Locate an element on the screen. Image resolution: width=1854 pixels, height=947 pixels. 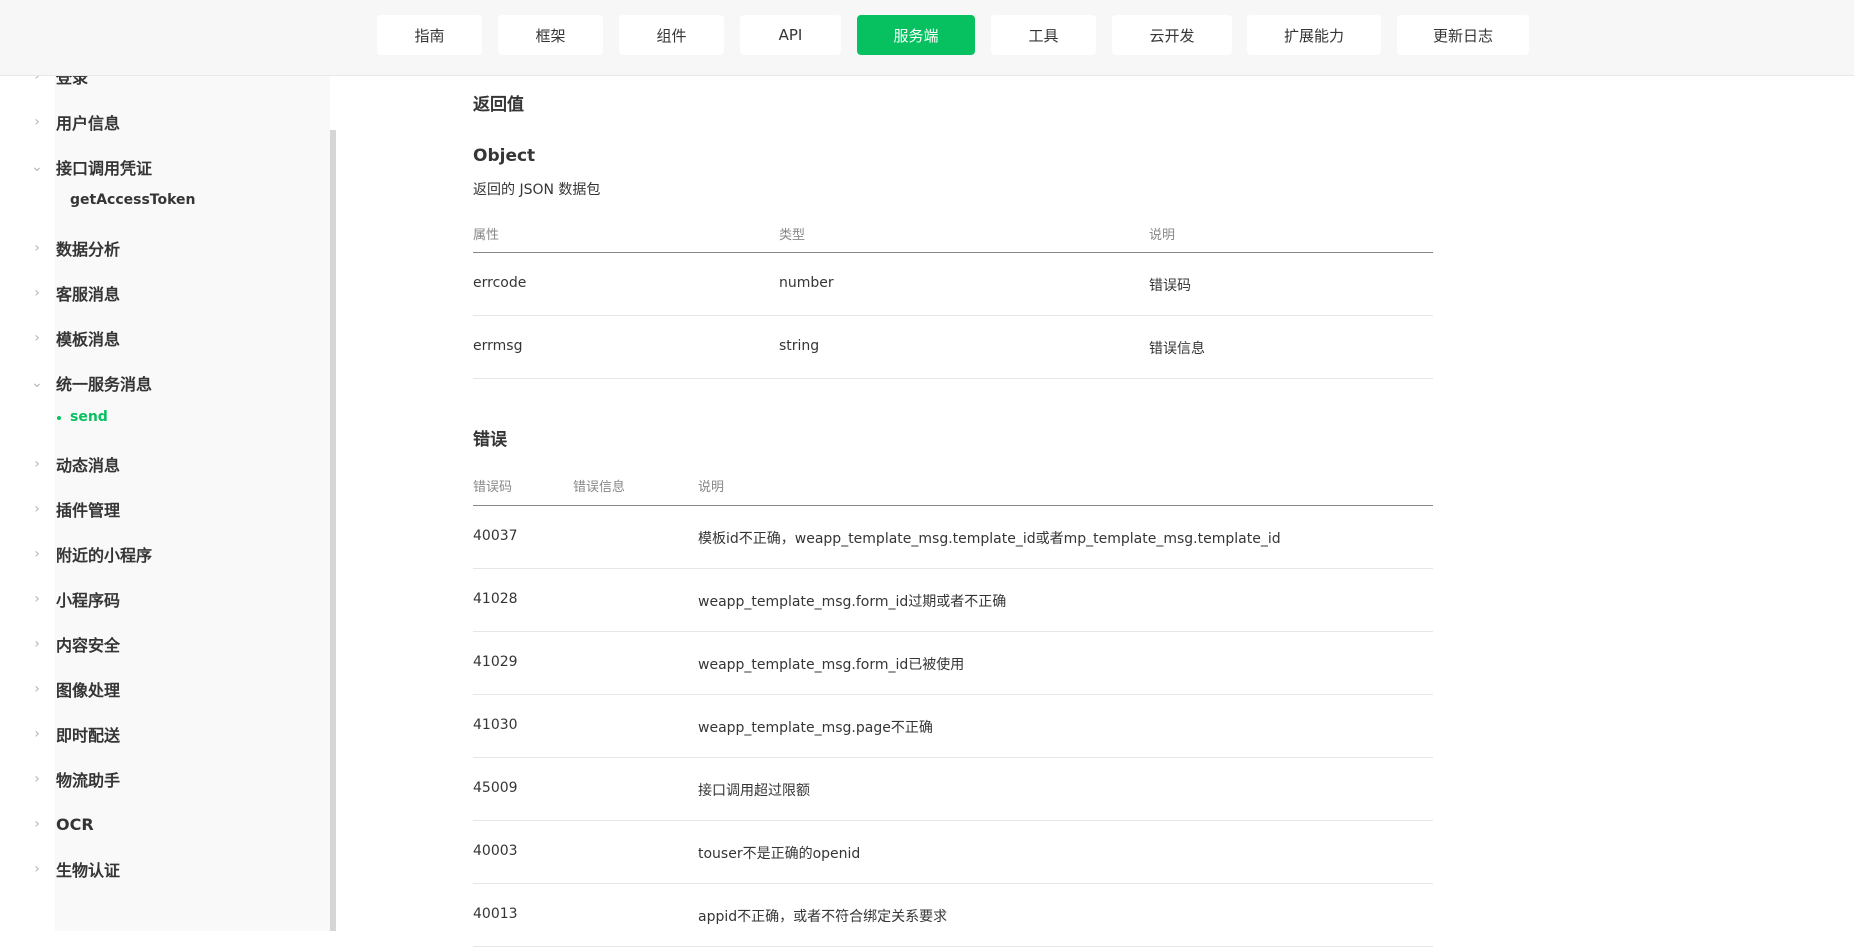
sidebar-item-label: 用户信息 is located at coordinates (88, 123).